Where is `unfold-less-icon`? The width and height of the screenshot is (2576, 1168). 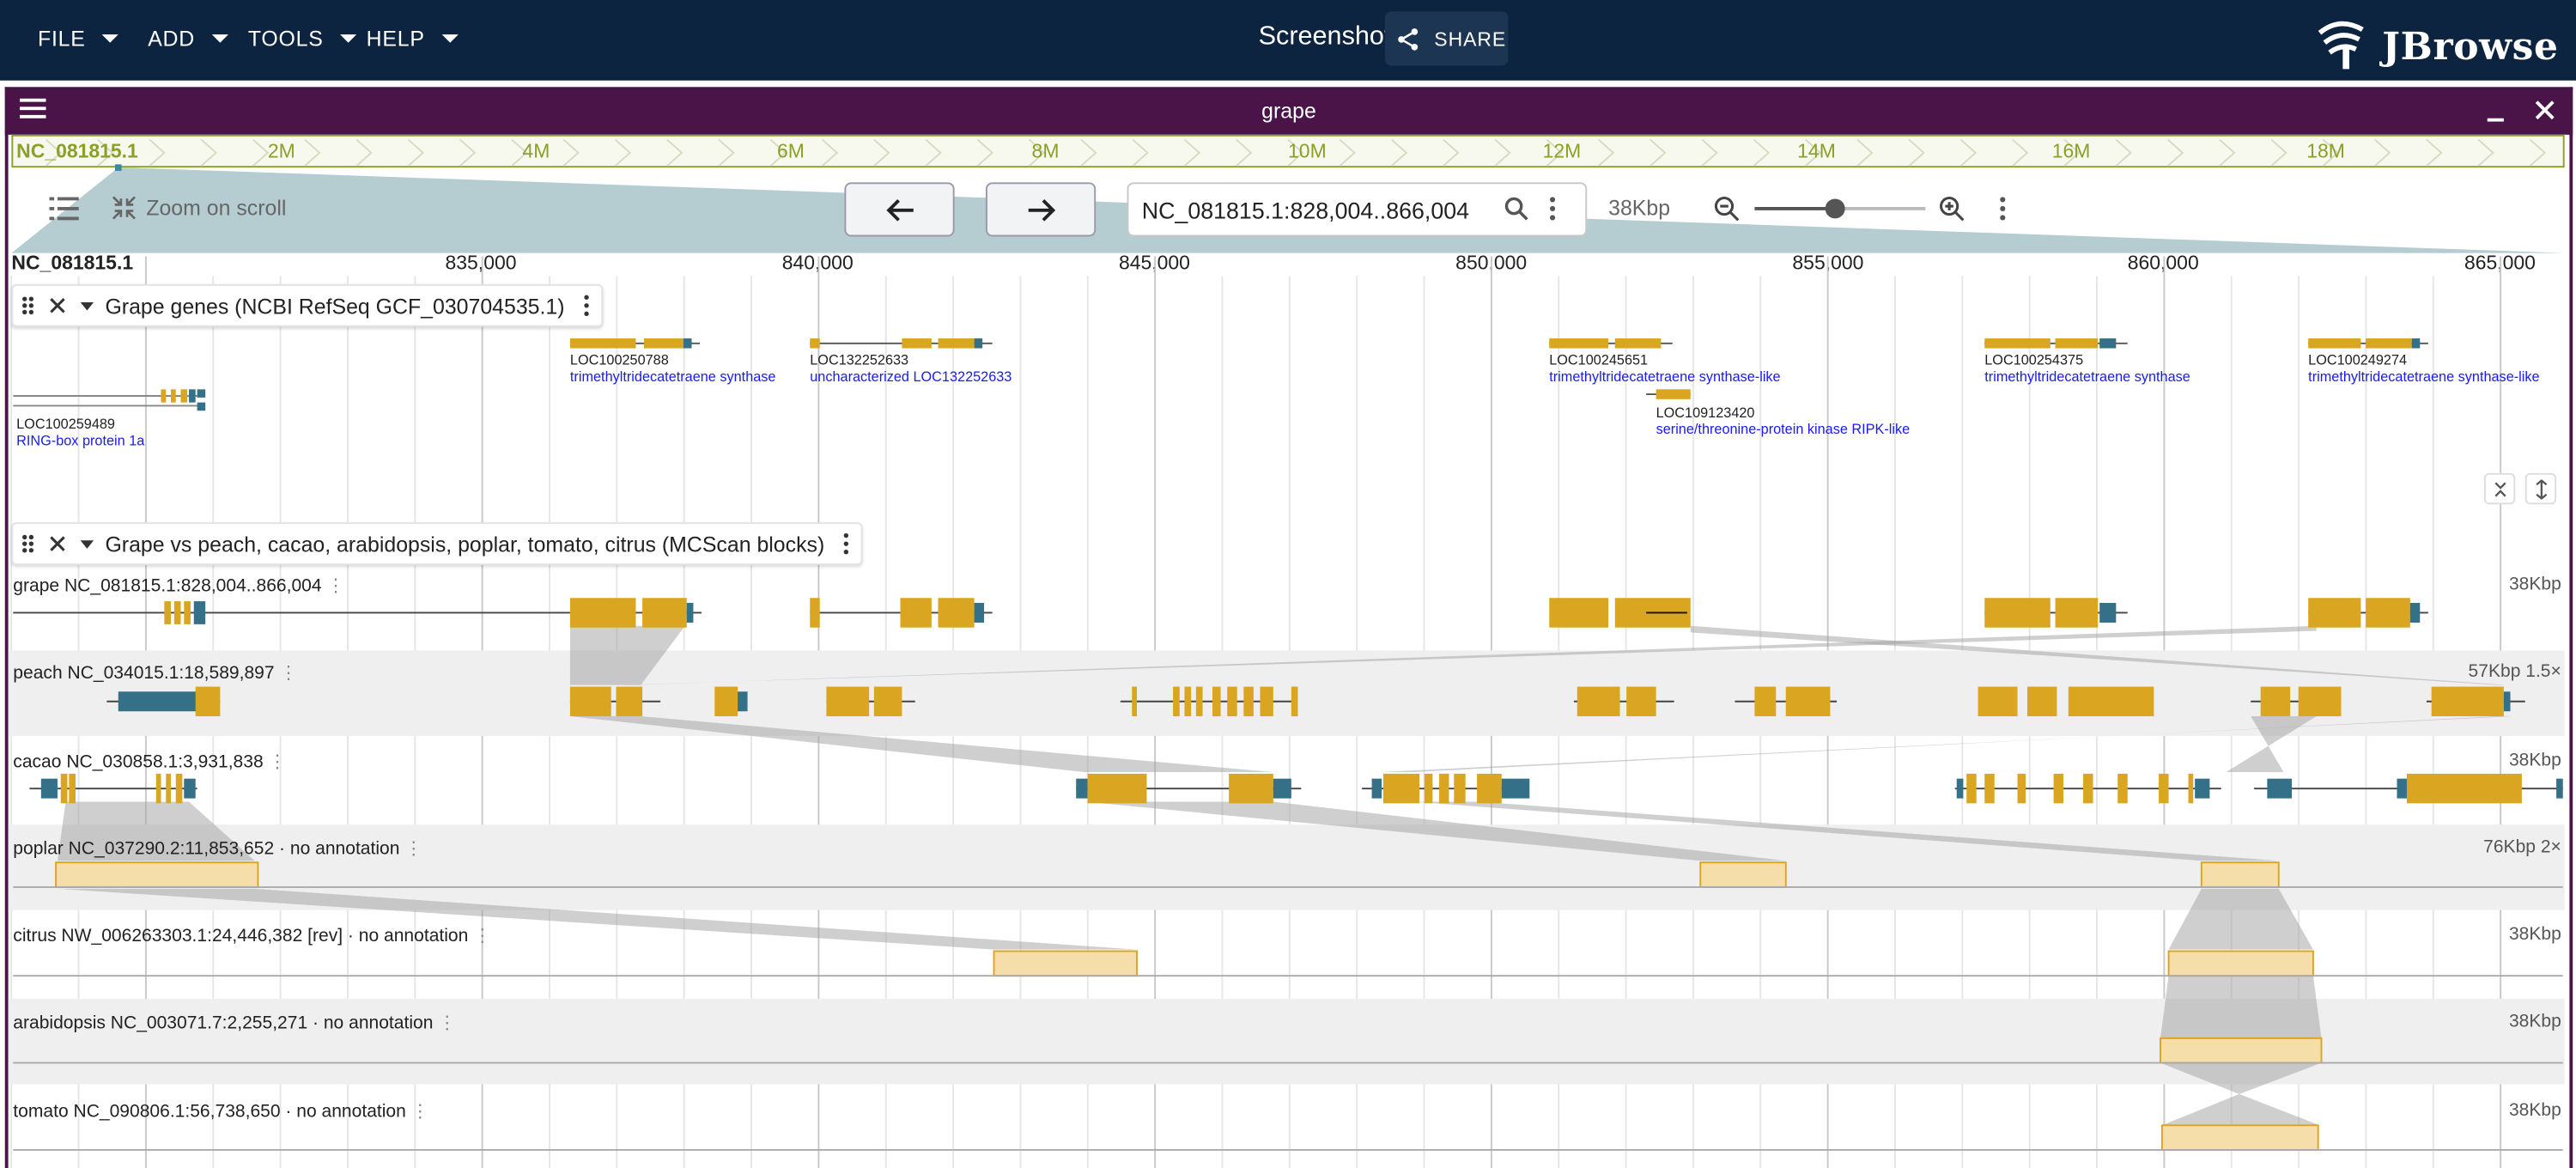 unfold-less-icon is located at coordinates (2500, 488).